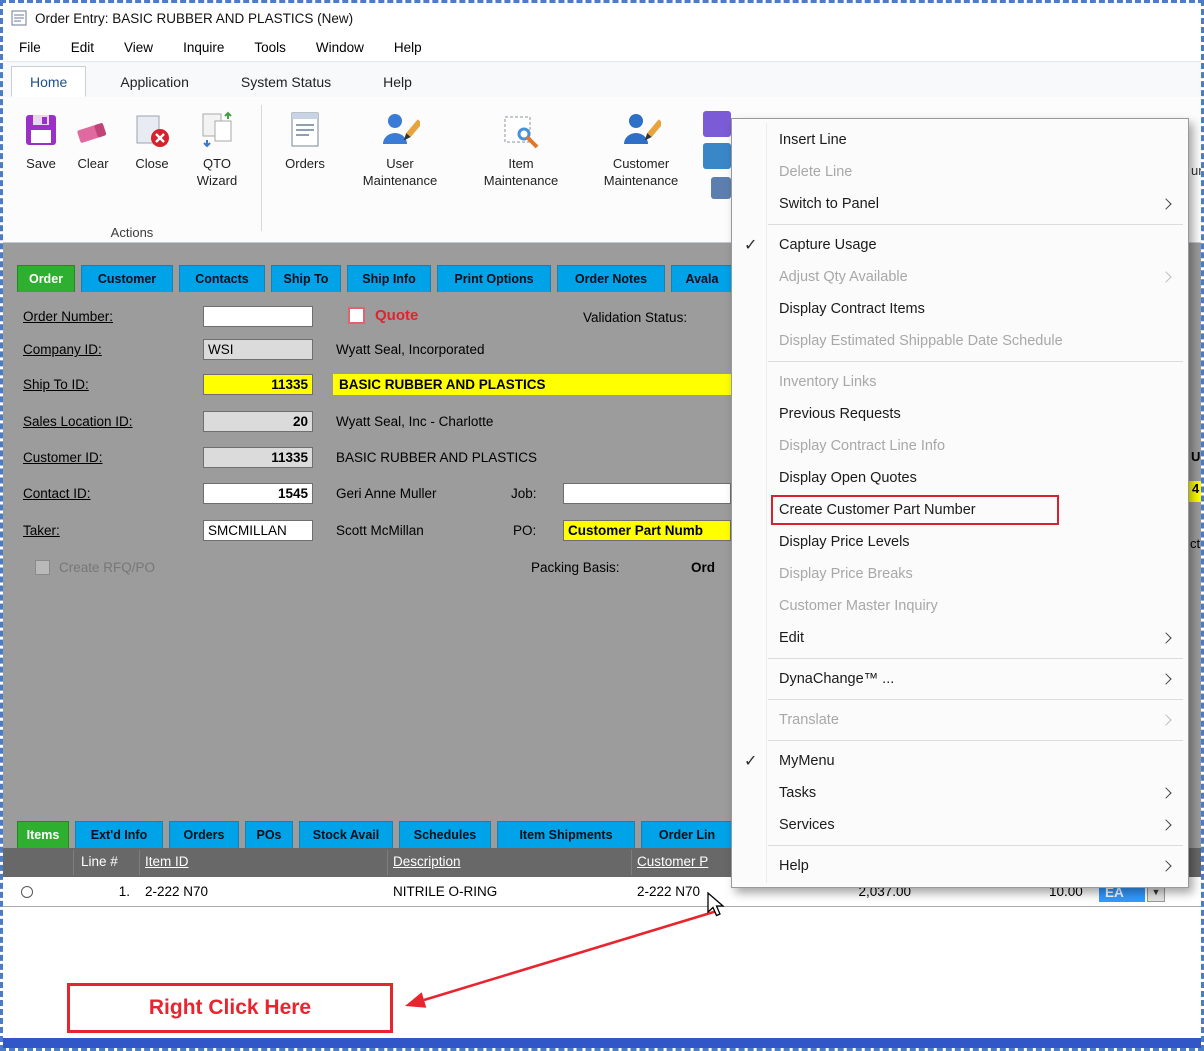  I want to click on ship-to-name-field: BASIC RUBBER AND PLASTICS, so click(533, 384).